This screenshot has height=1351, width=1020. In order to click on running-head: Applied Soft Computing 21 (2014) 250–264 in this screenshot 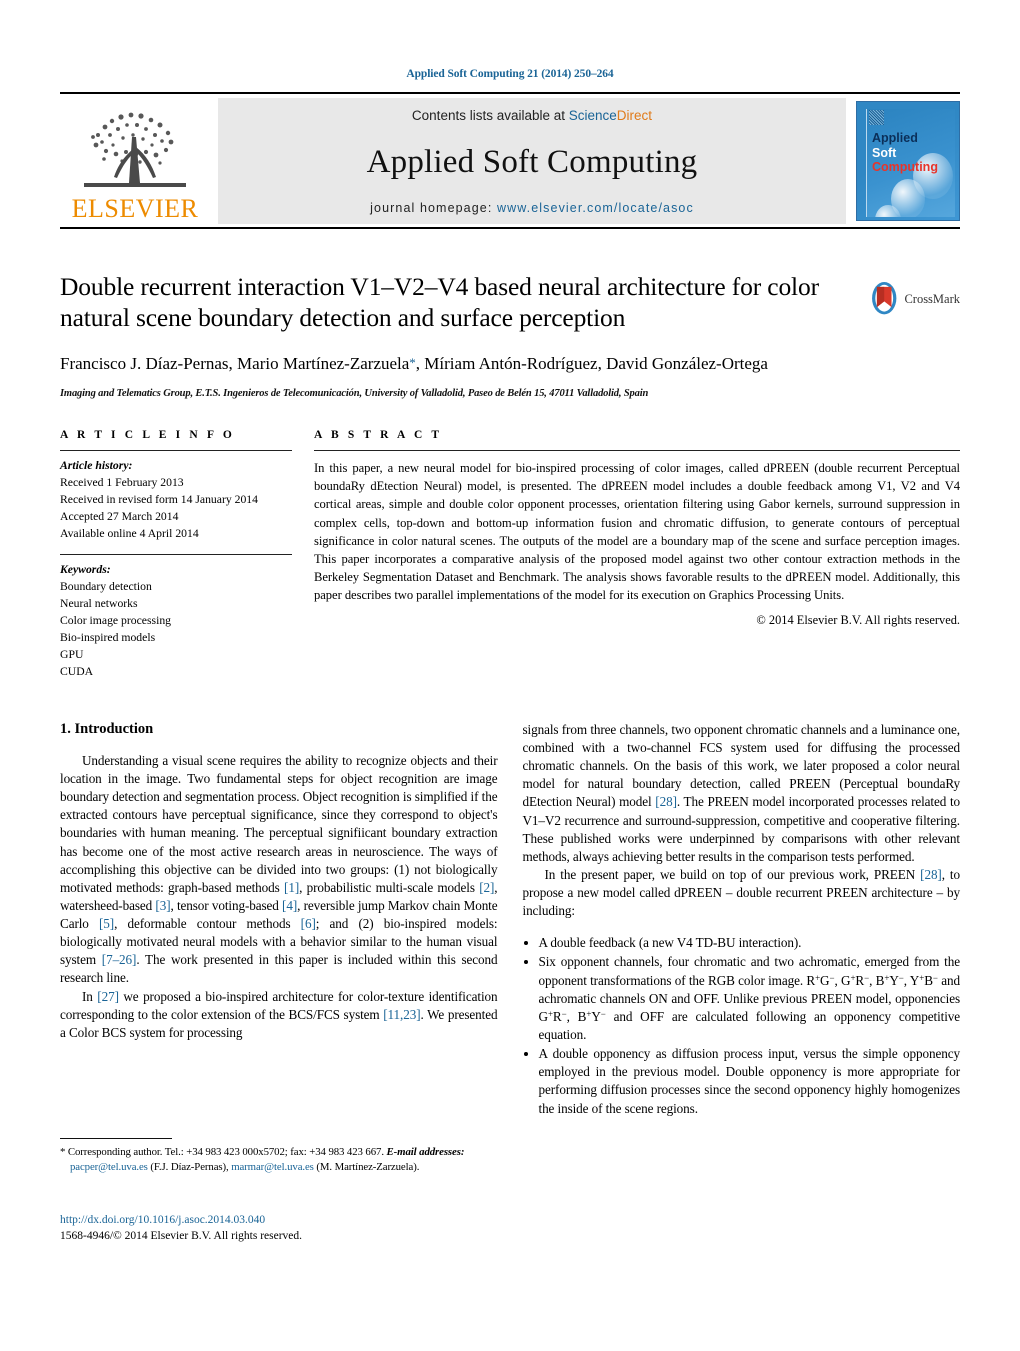, I will do `click(510, 74)`.